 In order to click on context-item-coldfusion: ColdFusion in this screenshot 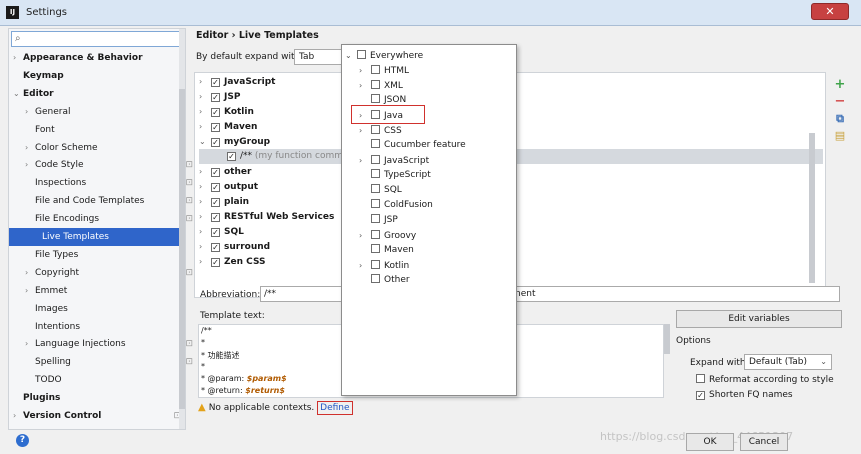, I will do `click(396, 205)`.